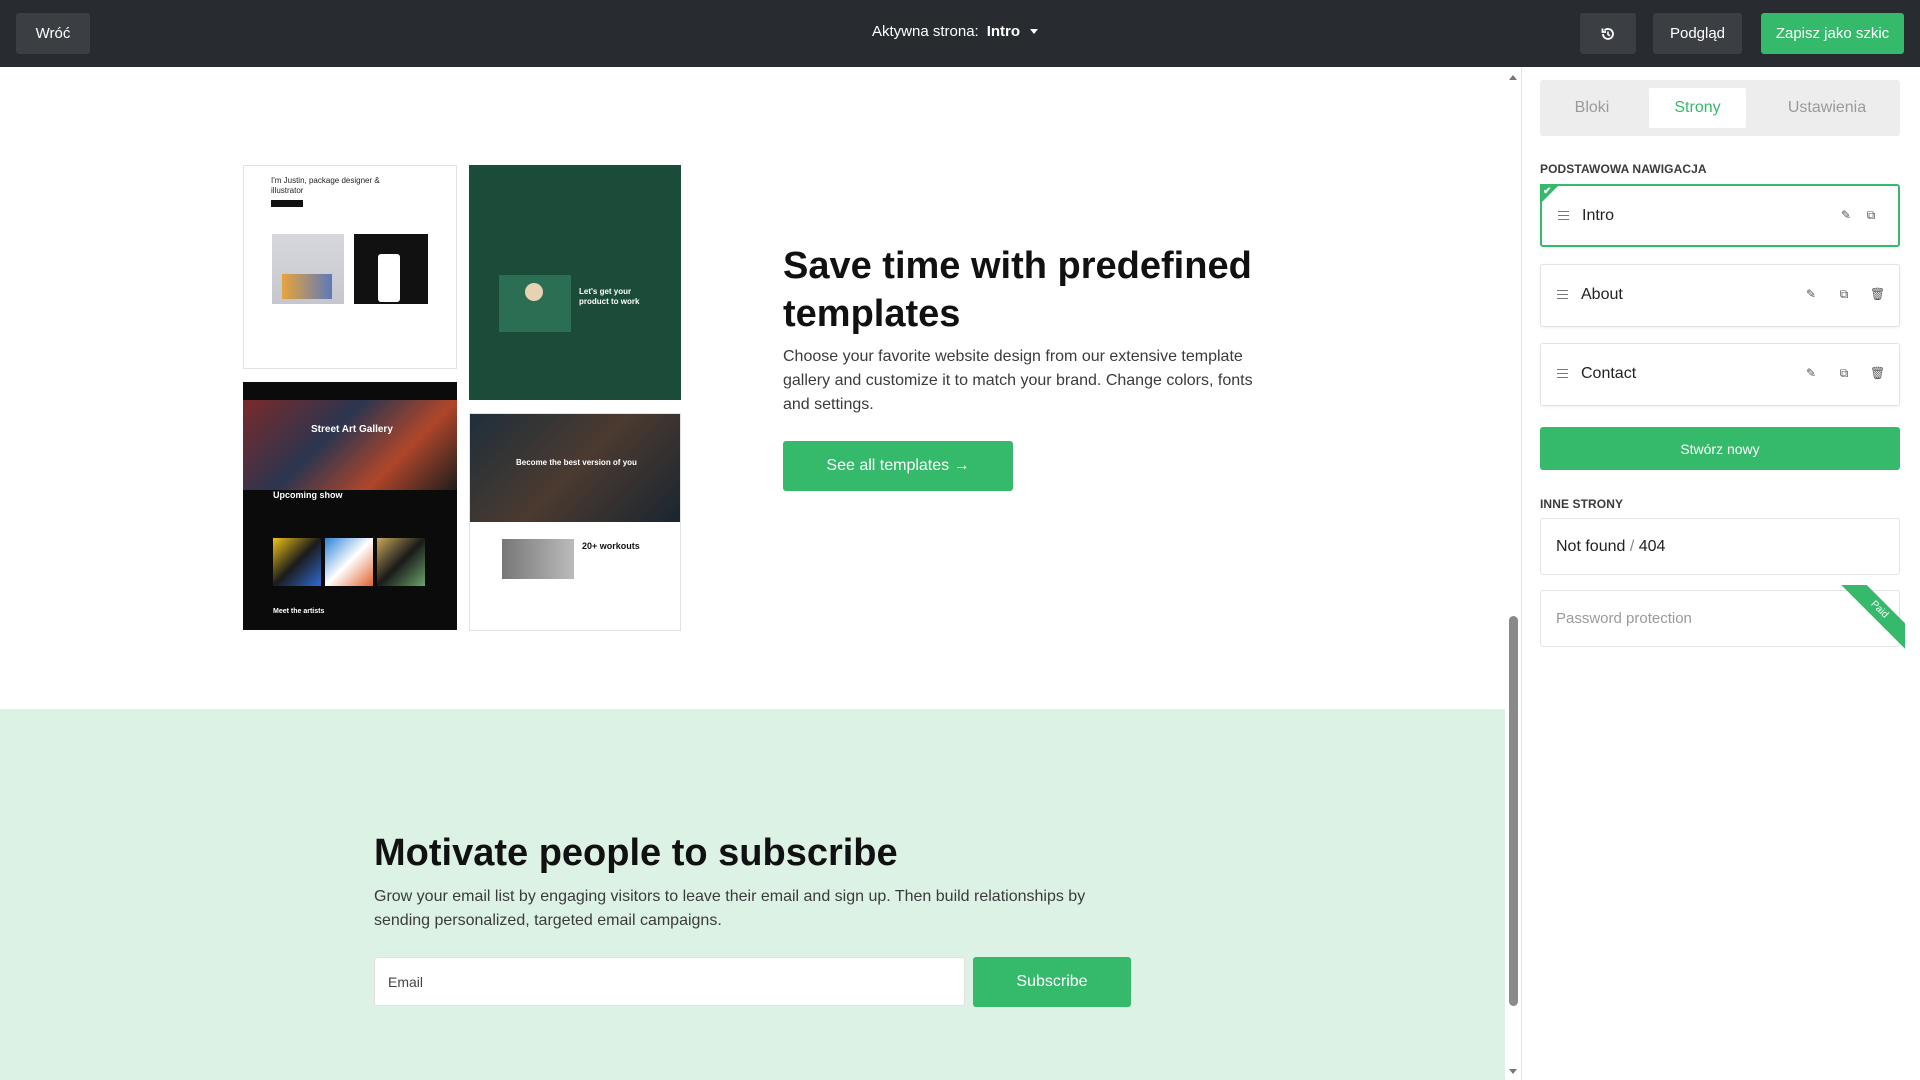 Image resolution: width=1920 pixels, height=1080 pixels. Describe the element at coordinates (299, 611) in the screenshot. I see `thumbnail-text: Meet the artists` at that location.